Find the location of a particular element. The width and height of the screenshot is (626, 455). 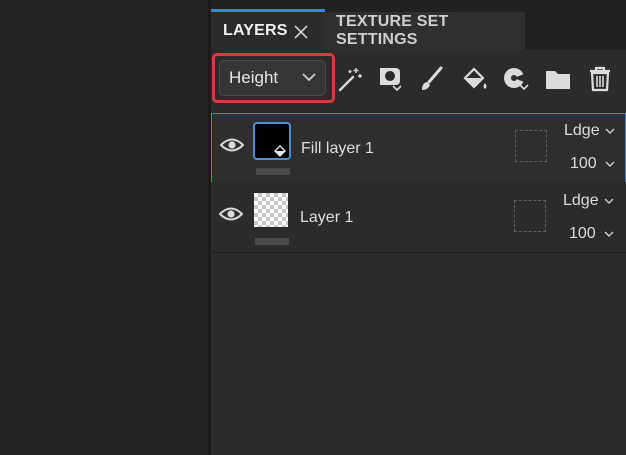

layer-name: Layer 1 is located at coordinates (326, 218).